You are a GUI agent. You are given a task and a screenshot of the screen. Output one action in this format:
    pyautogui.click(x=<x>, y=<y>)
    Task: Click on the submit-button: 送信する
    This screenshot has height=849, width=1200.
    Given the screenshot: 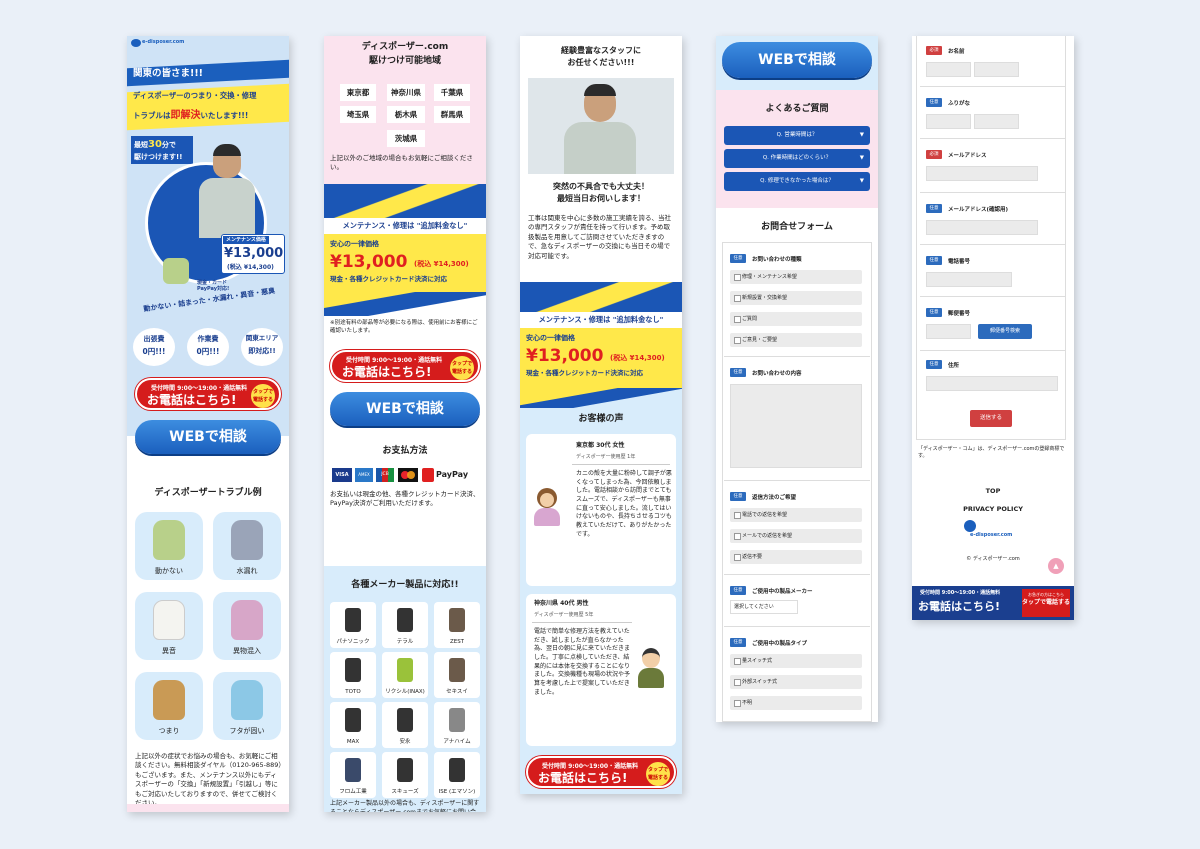 What is the action you would take?
    pyautogui.click(x=991, y=418)
    